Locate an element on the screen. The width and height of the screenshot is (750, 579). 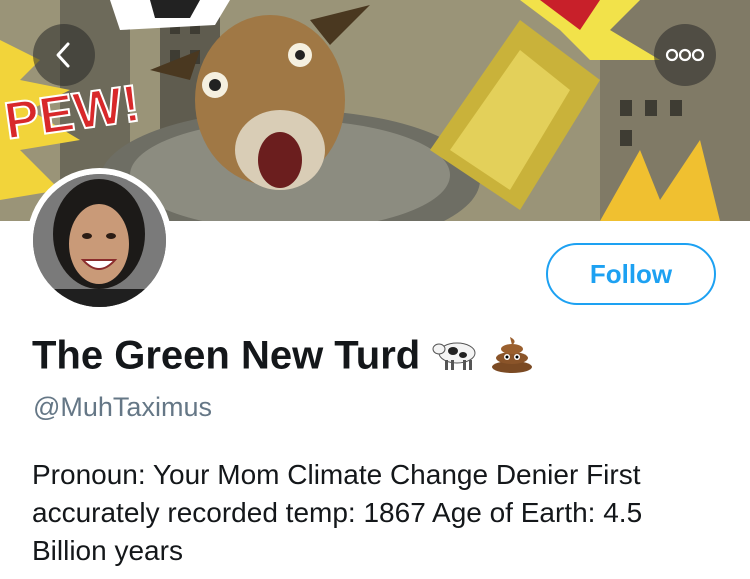
avatar-image is located at coordinates (99, 240).